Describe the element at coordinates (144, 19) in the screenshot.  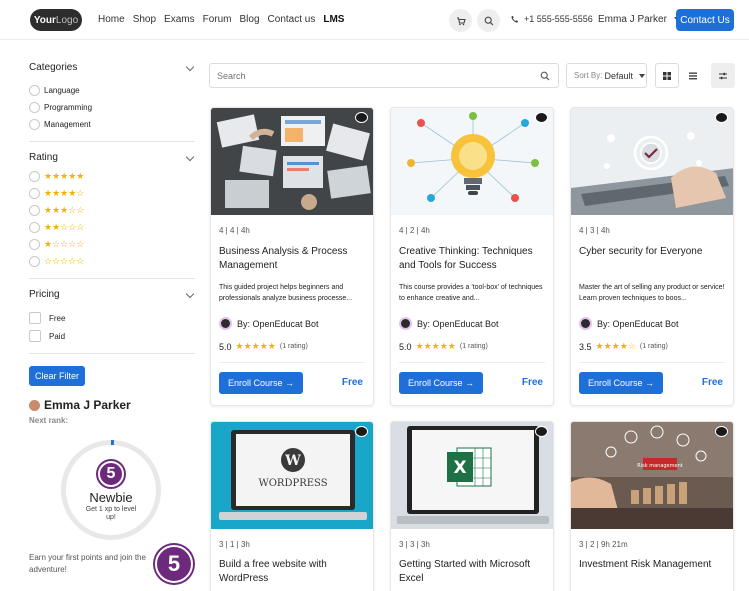
I see `nav-shop: Shop` at that location.